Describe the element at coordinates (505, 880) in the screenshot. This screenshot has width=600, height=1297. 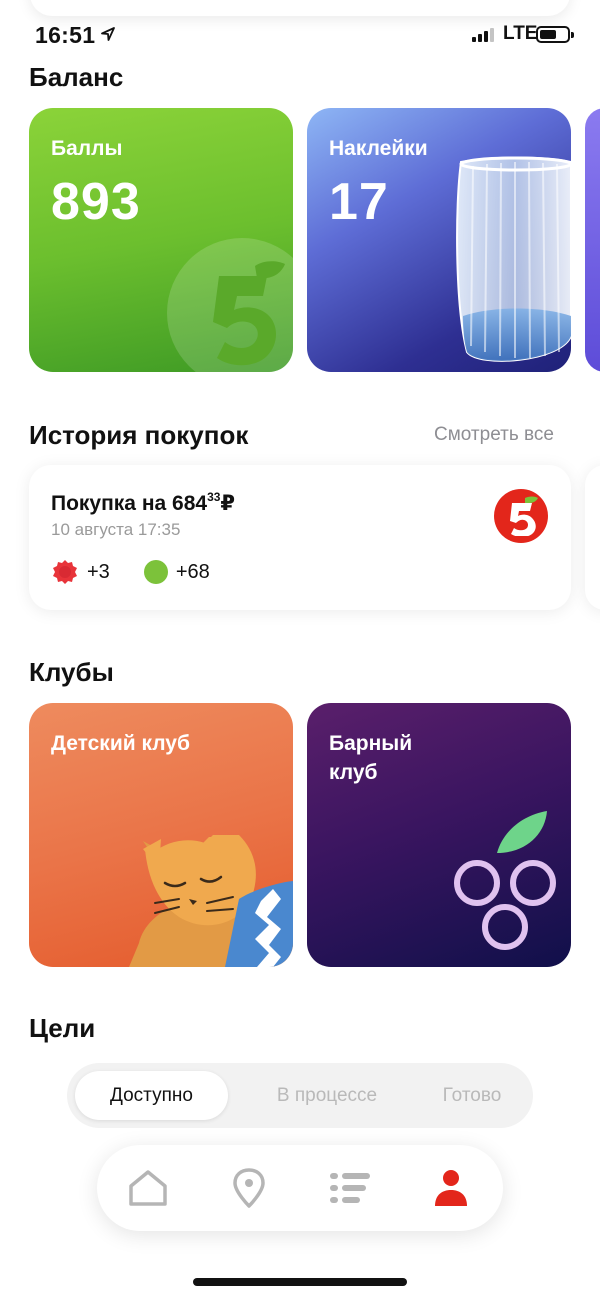
I see `grapes-illustration` at that location.